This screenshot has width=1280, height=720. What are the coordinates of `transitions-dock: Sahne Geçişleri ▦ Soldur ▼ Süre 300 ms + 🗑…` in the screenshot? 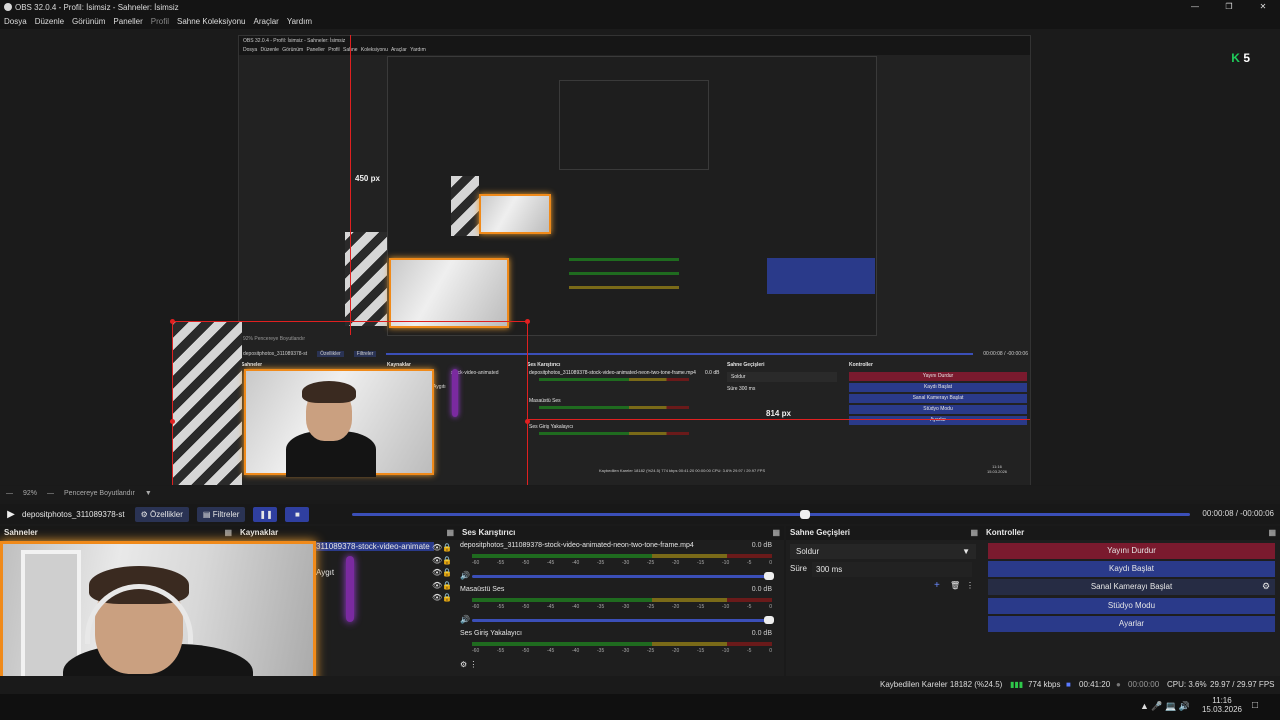 It's located at (884, 601).